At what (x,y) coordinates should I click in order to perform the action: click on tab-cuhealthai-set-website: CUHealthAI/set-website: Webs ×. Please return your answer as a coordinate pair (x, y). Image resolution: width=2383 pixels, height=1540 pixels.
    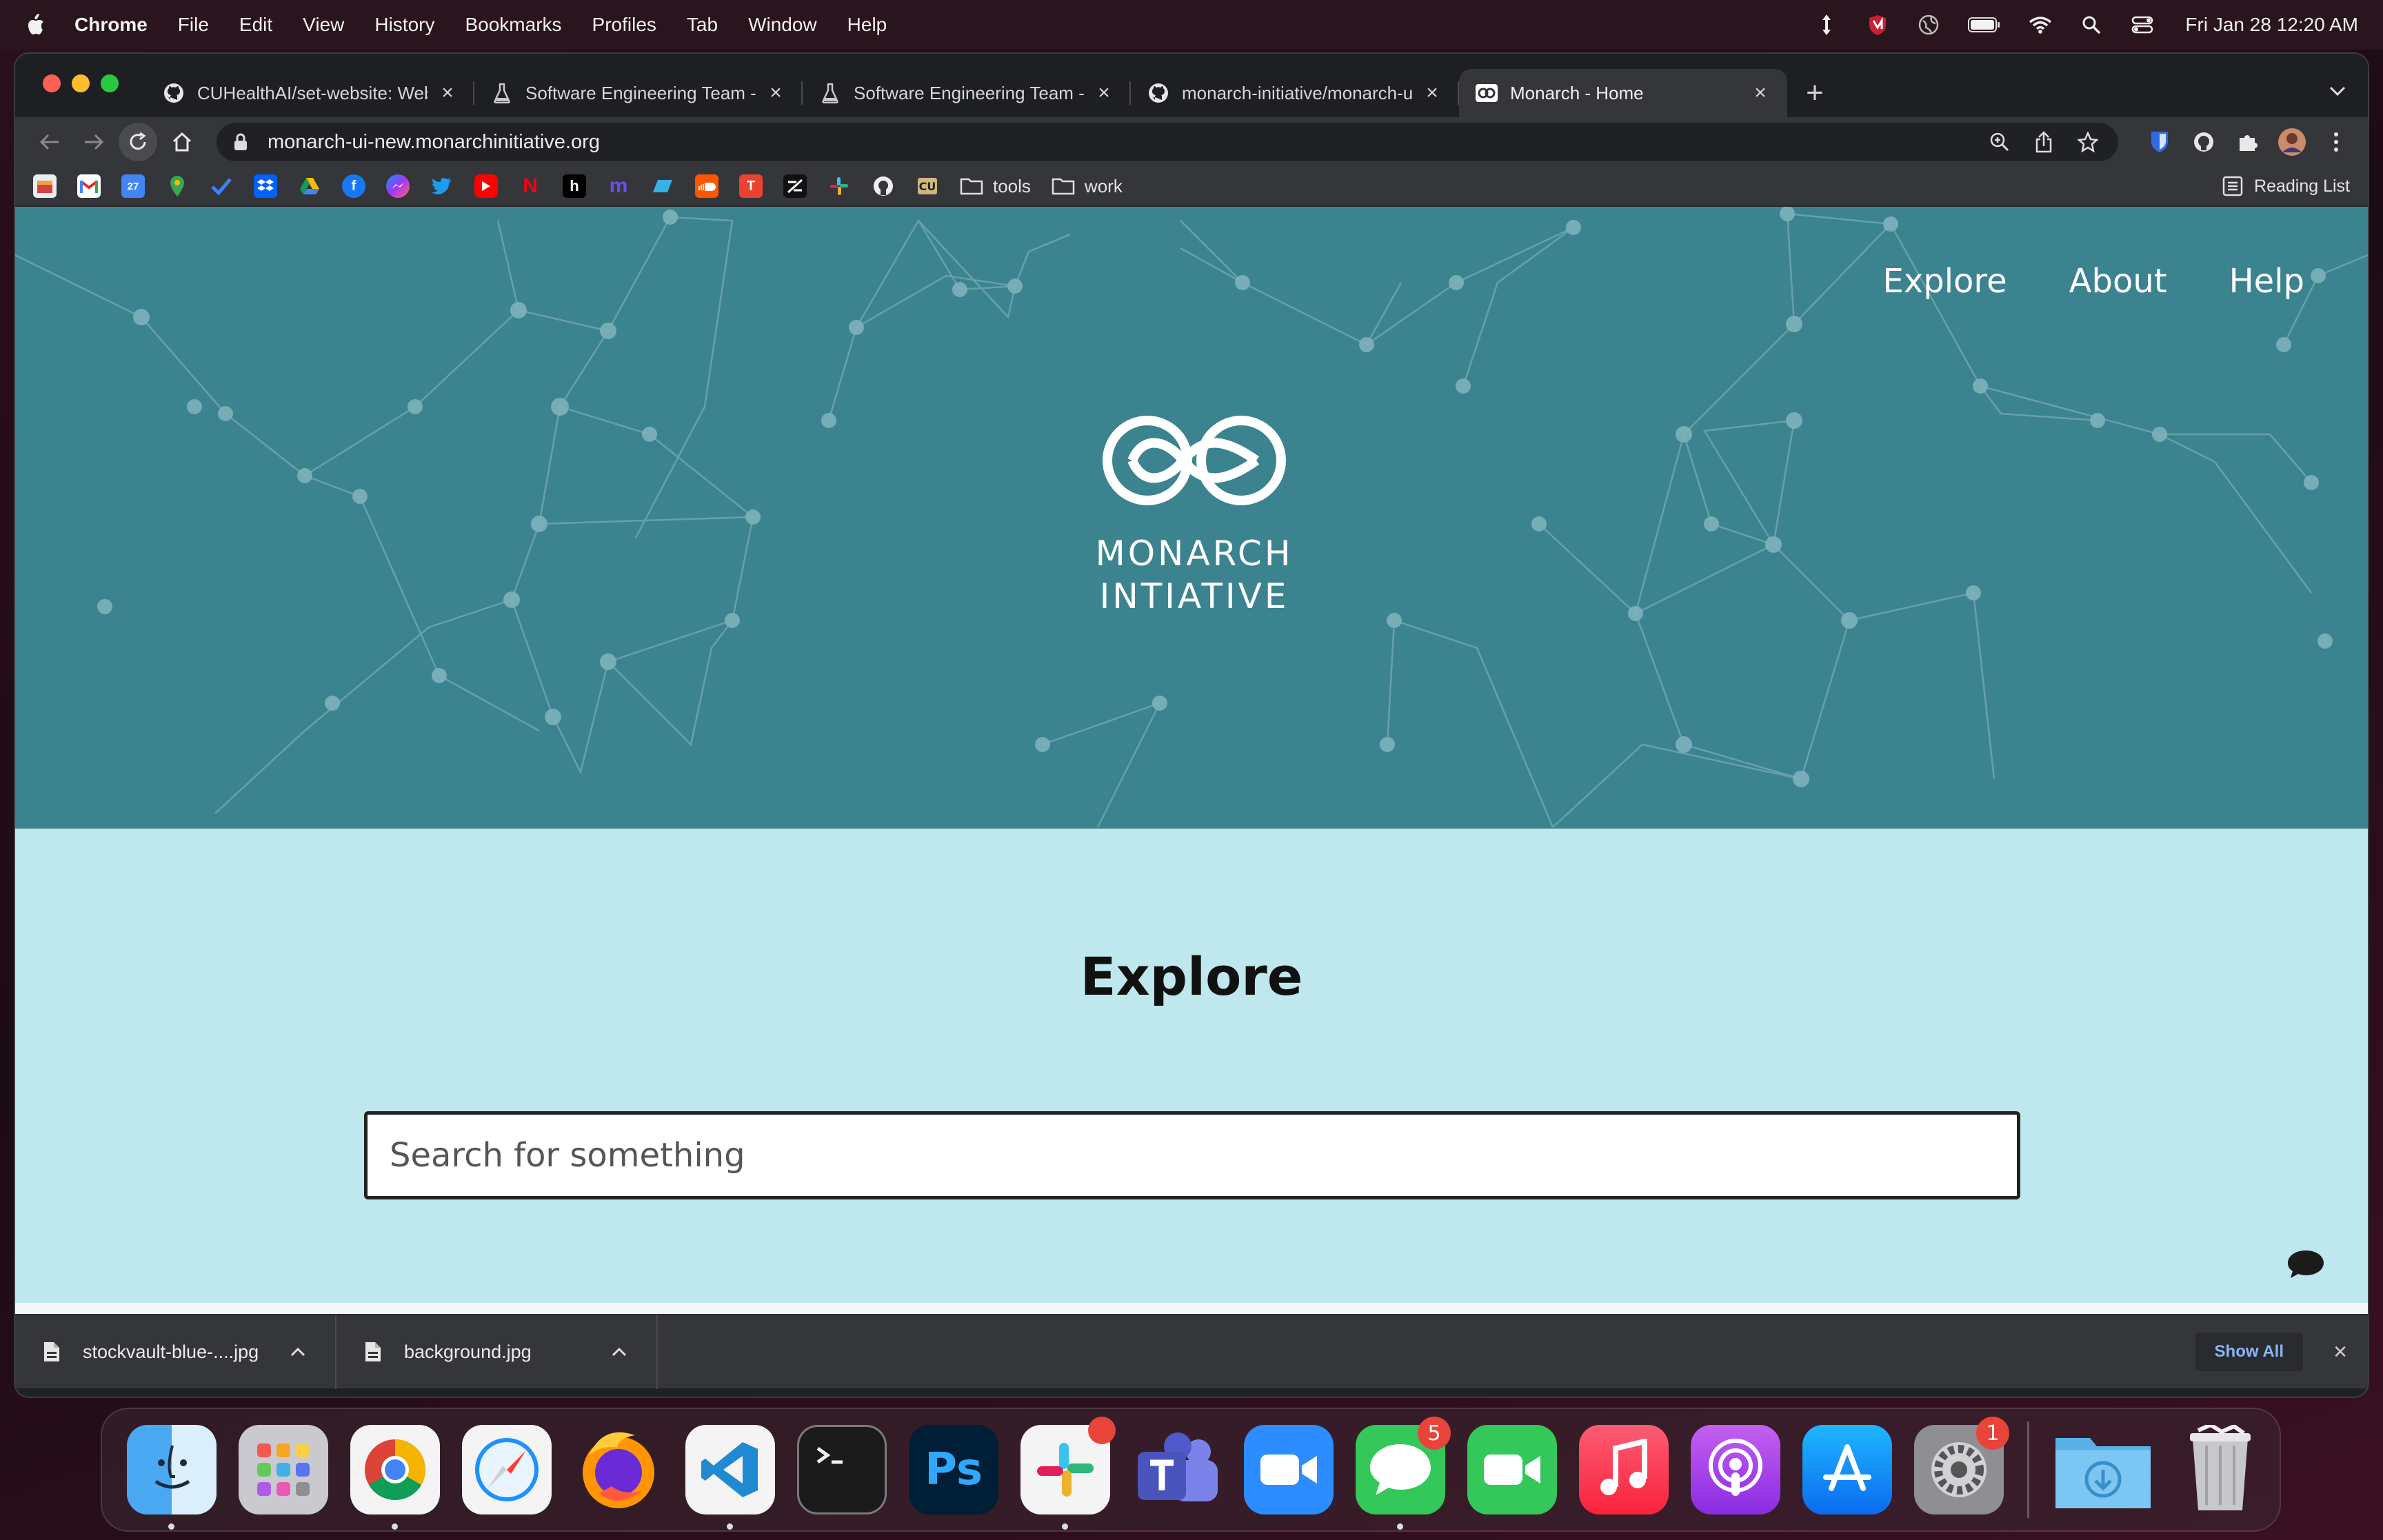
    Looking at the image, I should click on (310, 93).